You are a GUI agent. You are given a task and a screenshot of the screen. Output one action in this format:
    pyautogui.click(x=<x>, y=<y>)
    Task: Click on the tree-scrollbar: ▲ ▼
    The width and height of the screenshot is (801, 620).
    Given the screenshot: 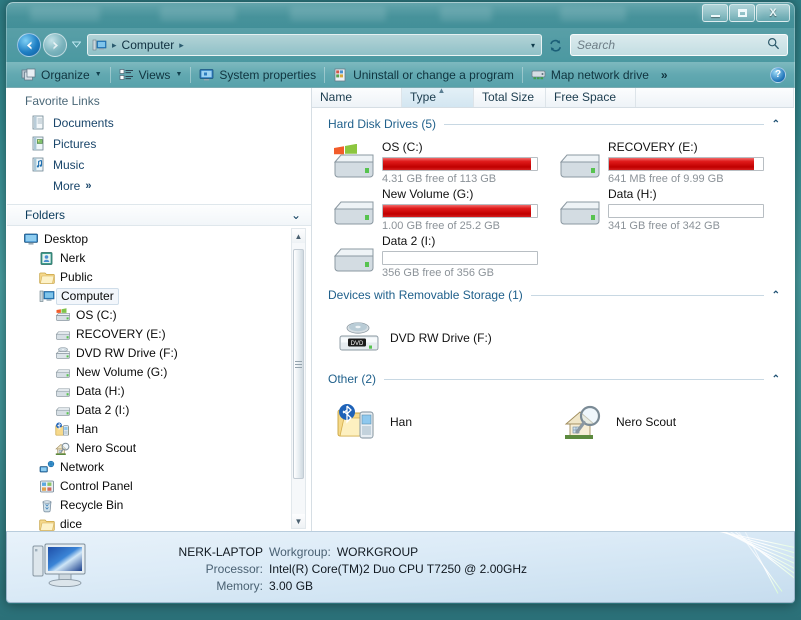 What is the action you would take?
    pyautogui.click(x=298, y=378)
    